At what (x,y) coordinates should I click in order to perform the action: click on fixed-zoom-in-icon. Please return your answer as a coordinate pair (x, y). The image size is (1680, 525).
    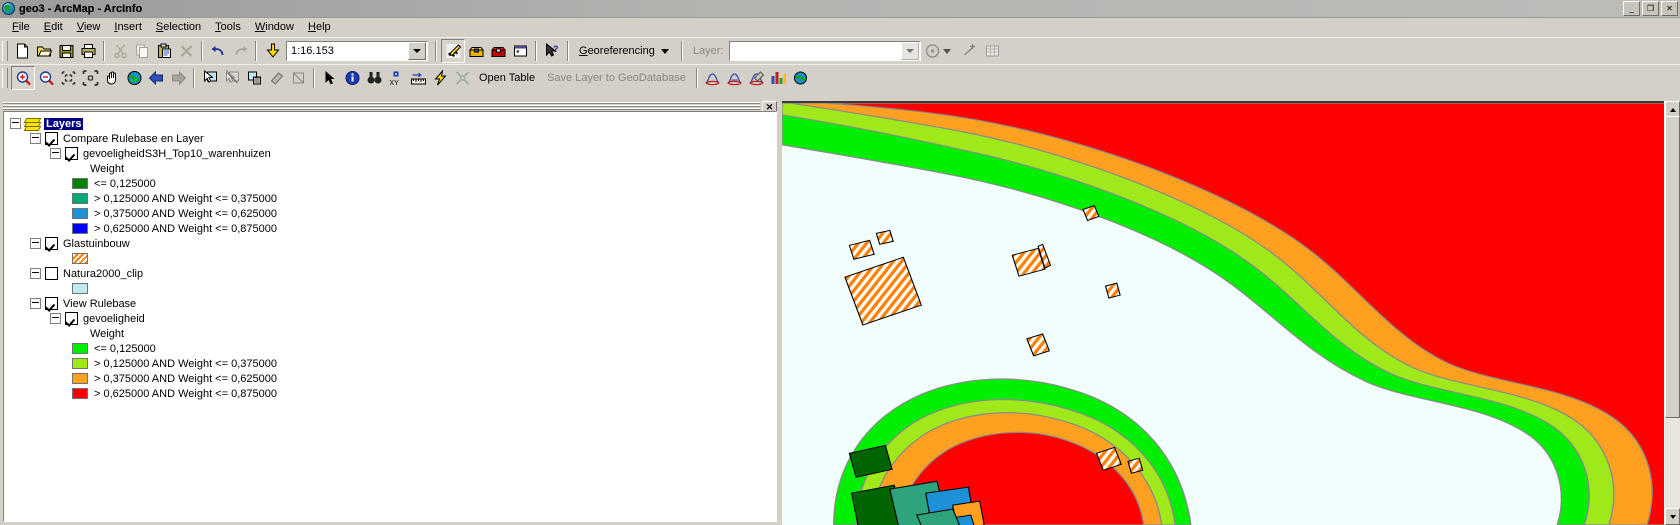
    Looking at the image, I should click on (68, 78).